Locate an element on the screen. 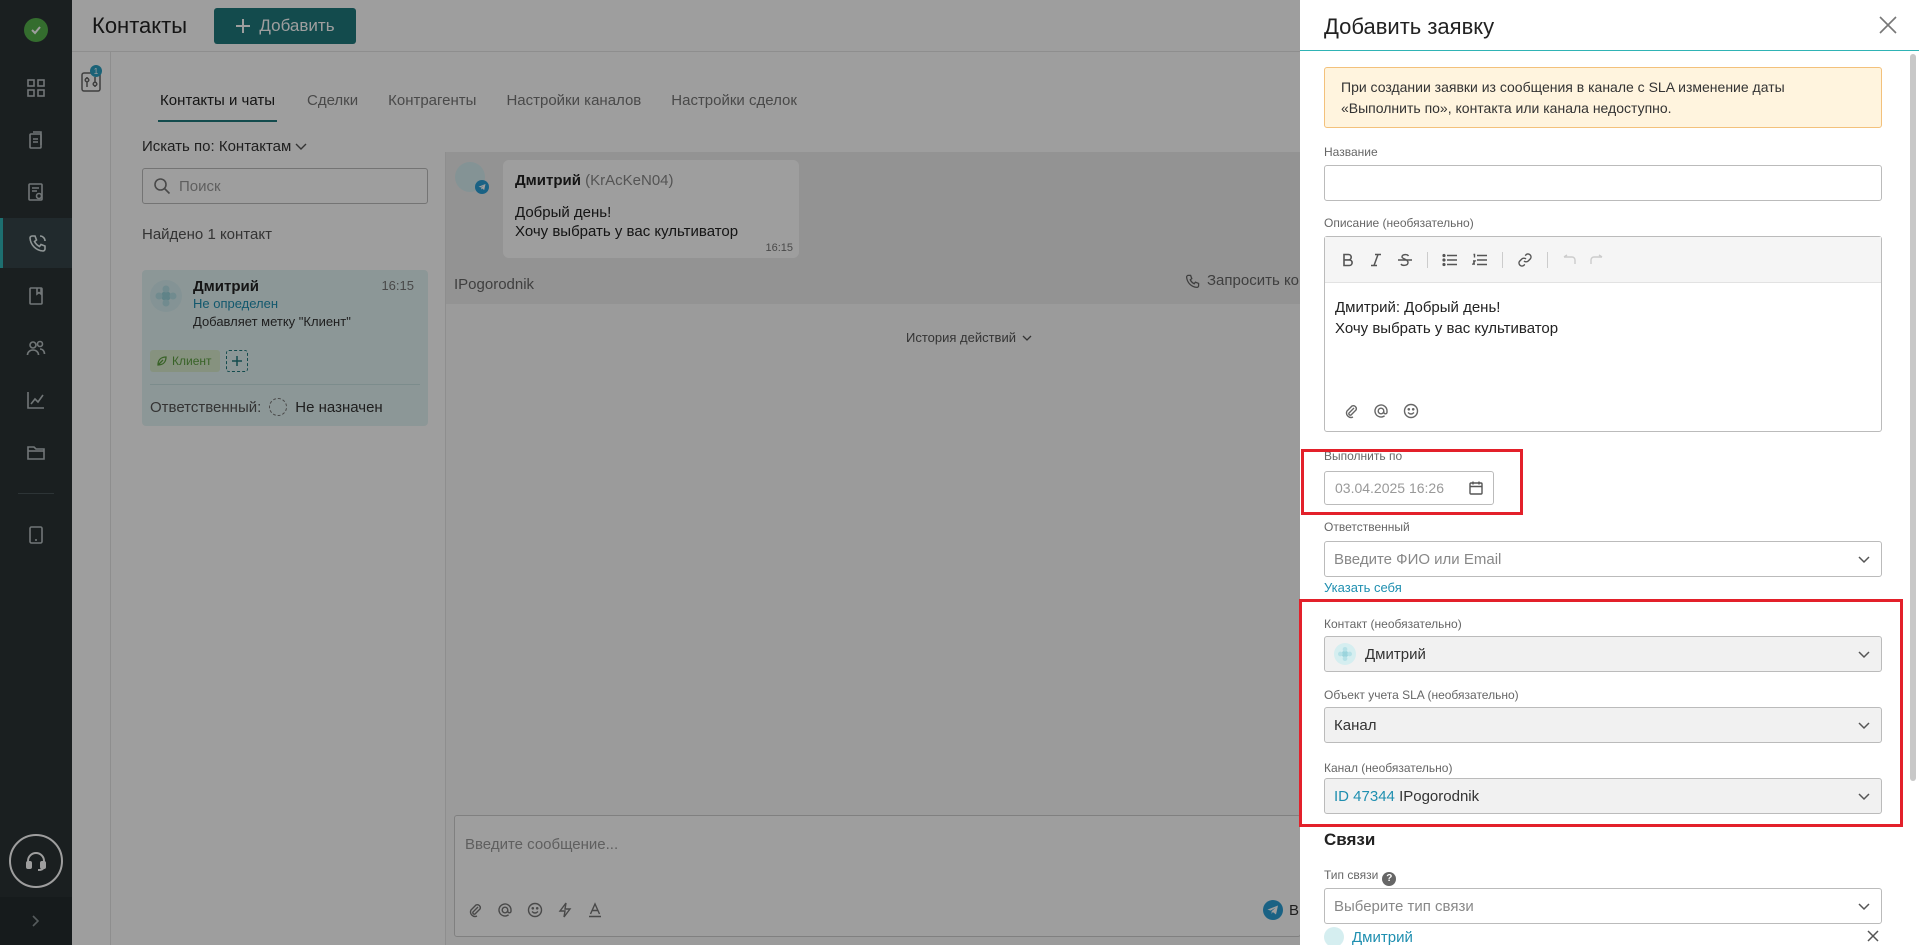 This screenshot has height=945, width=1919. link-icon is located at coordinates (1525, 260).